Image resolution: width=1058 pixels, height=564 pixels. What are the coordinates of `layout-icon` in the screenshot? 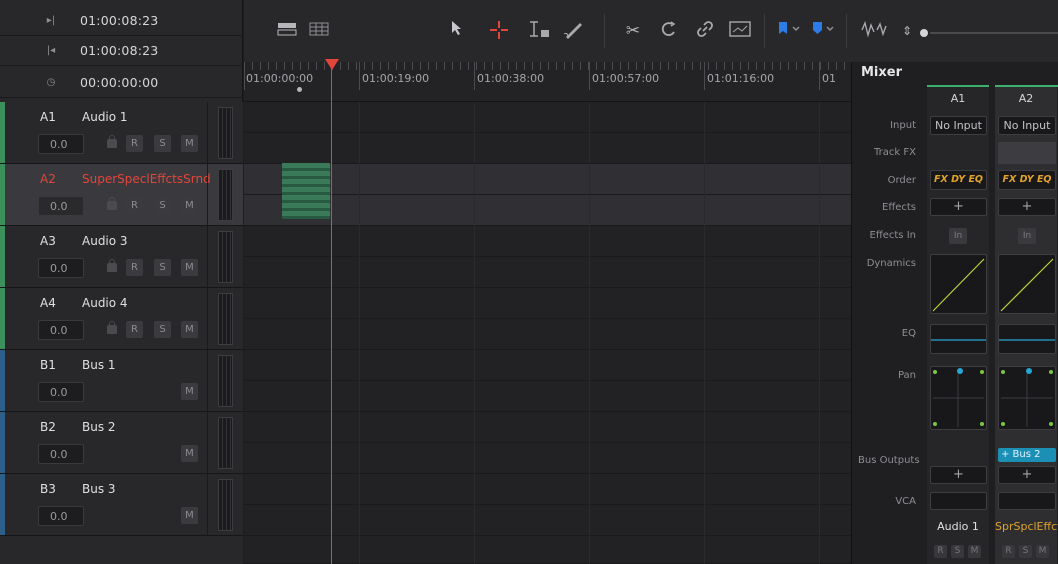 It's located at (287, 31).